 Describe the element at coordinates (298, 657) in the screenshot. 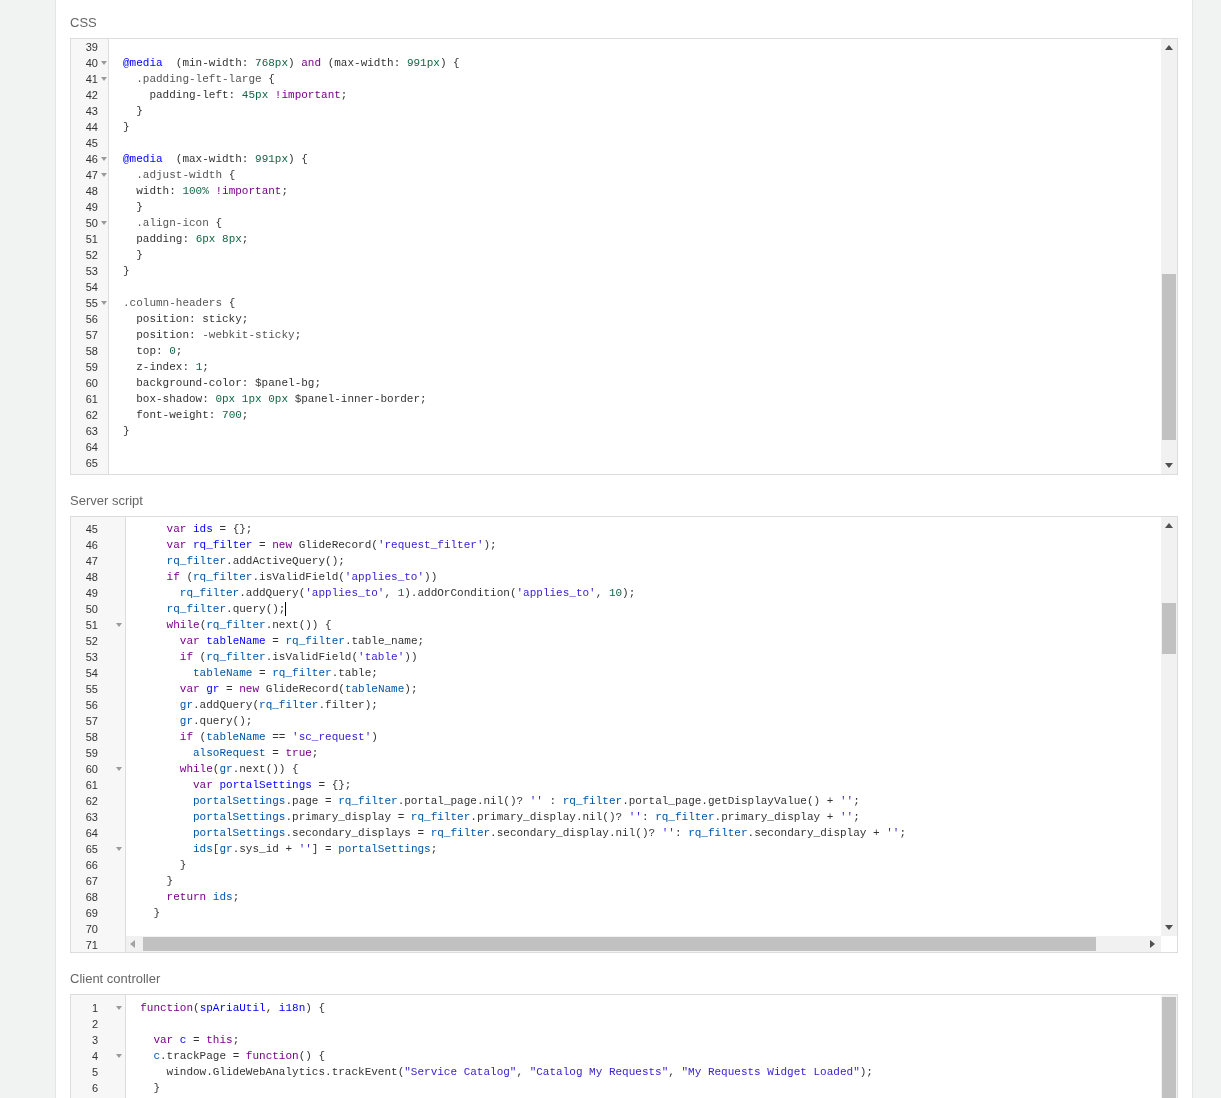

I see `code-line: if (rq_filter.isValidField('table'))` at that location.